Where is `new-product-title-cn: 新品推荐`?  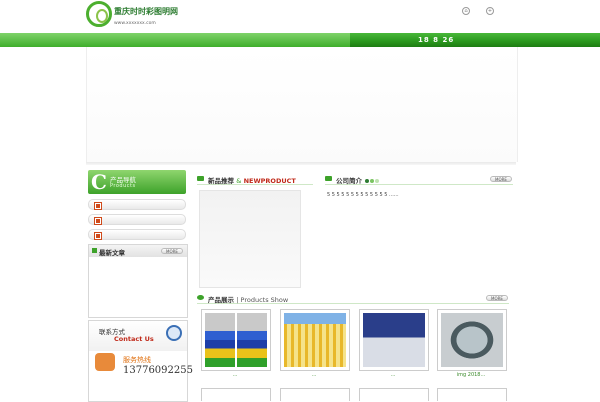 new-product-title-cn: 新品推荐 is located at coordinates (221, 181).